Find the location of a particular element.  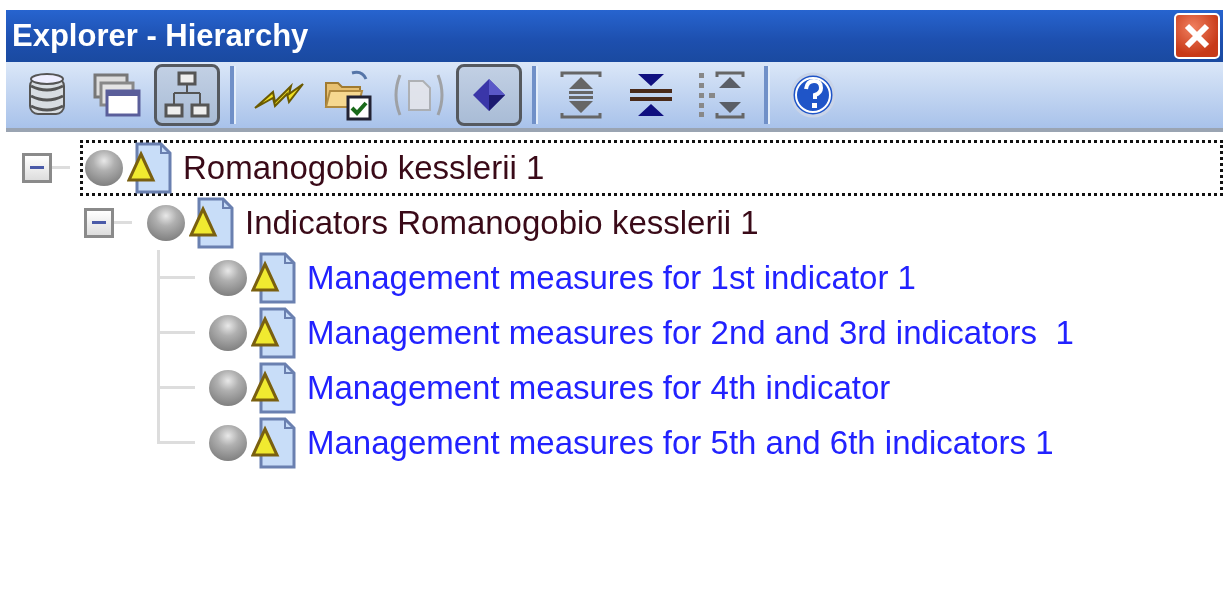

tree-item: Romanogobio kesslerii 1 is located at coordinates (651, 167).